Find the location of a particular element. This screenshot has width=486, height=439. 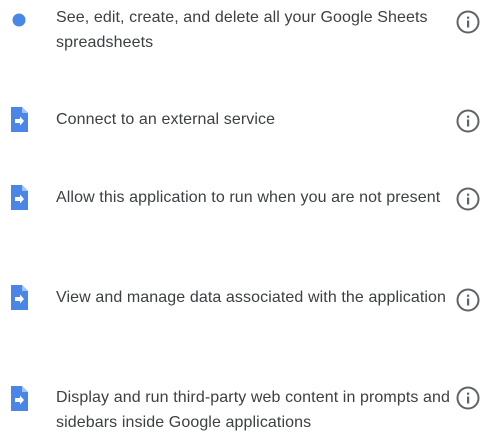

permission-text: Connect to an external service is located at coordinates (166, 119).